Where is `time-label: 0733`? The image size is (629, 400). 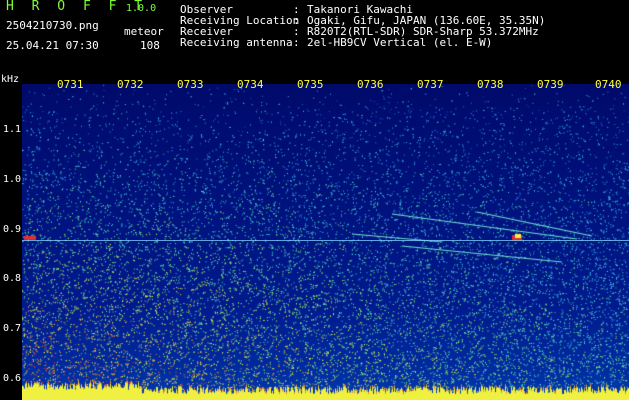
time-label: 0733 is located at coordinates (190, 84).